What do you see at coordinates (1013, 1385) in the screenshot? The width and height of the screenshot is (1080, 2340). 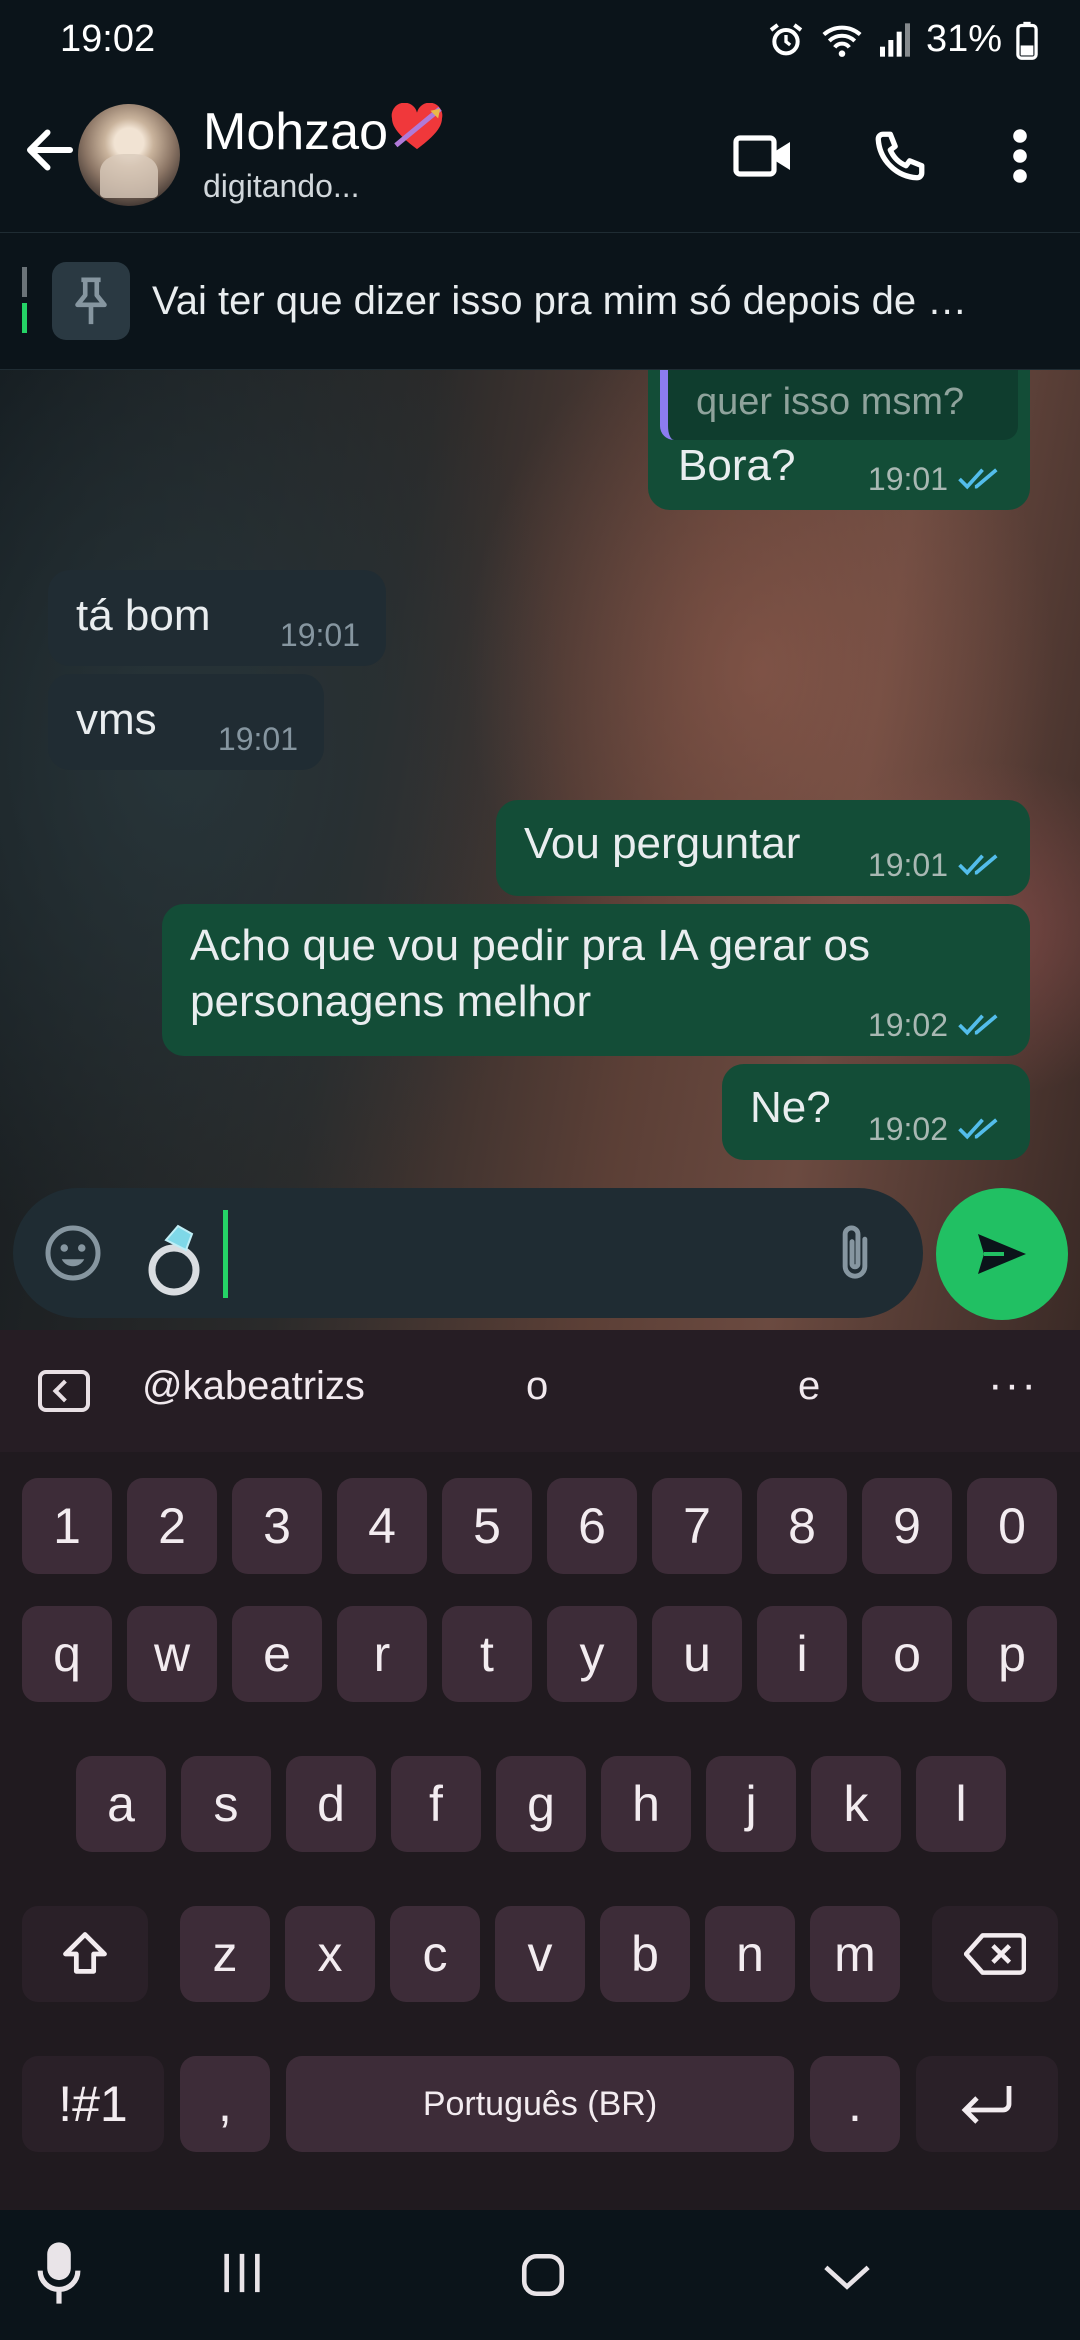 I see `more-suggestions-icon: ···` at bounding box center [1013, 1385].